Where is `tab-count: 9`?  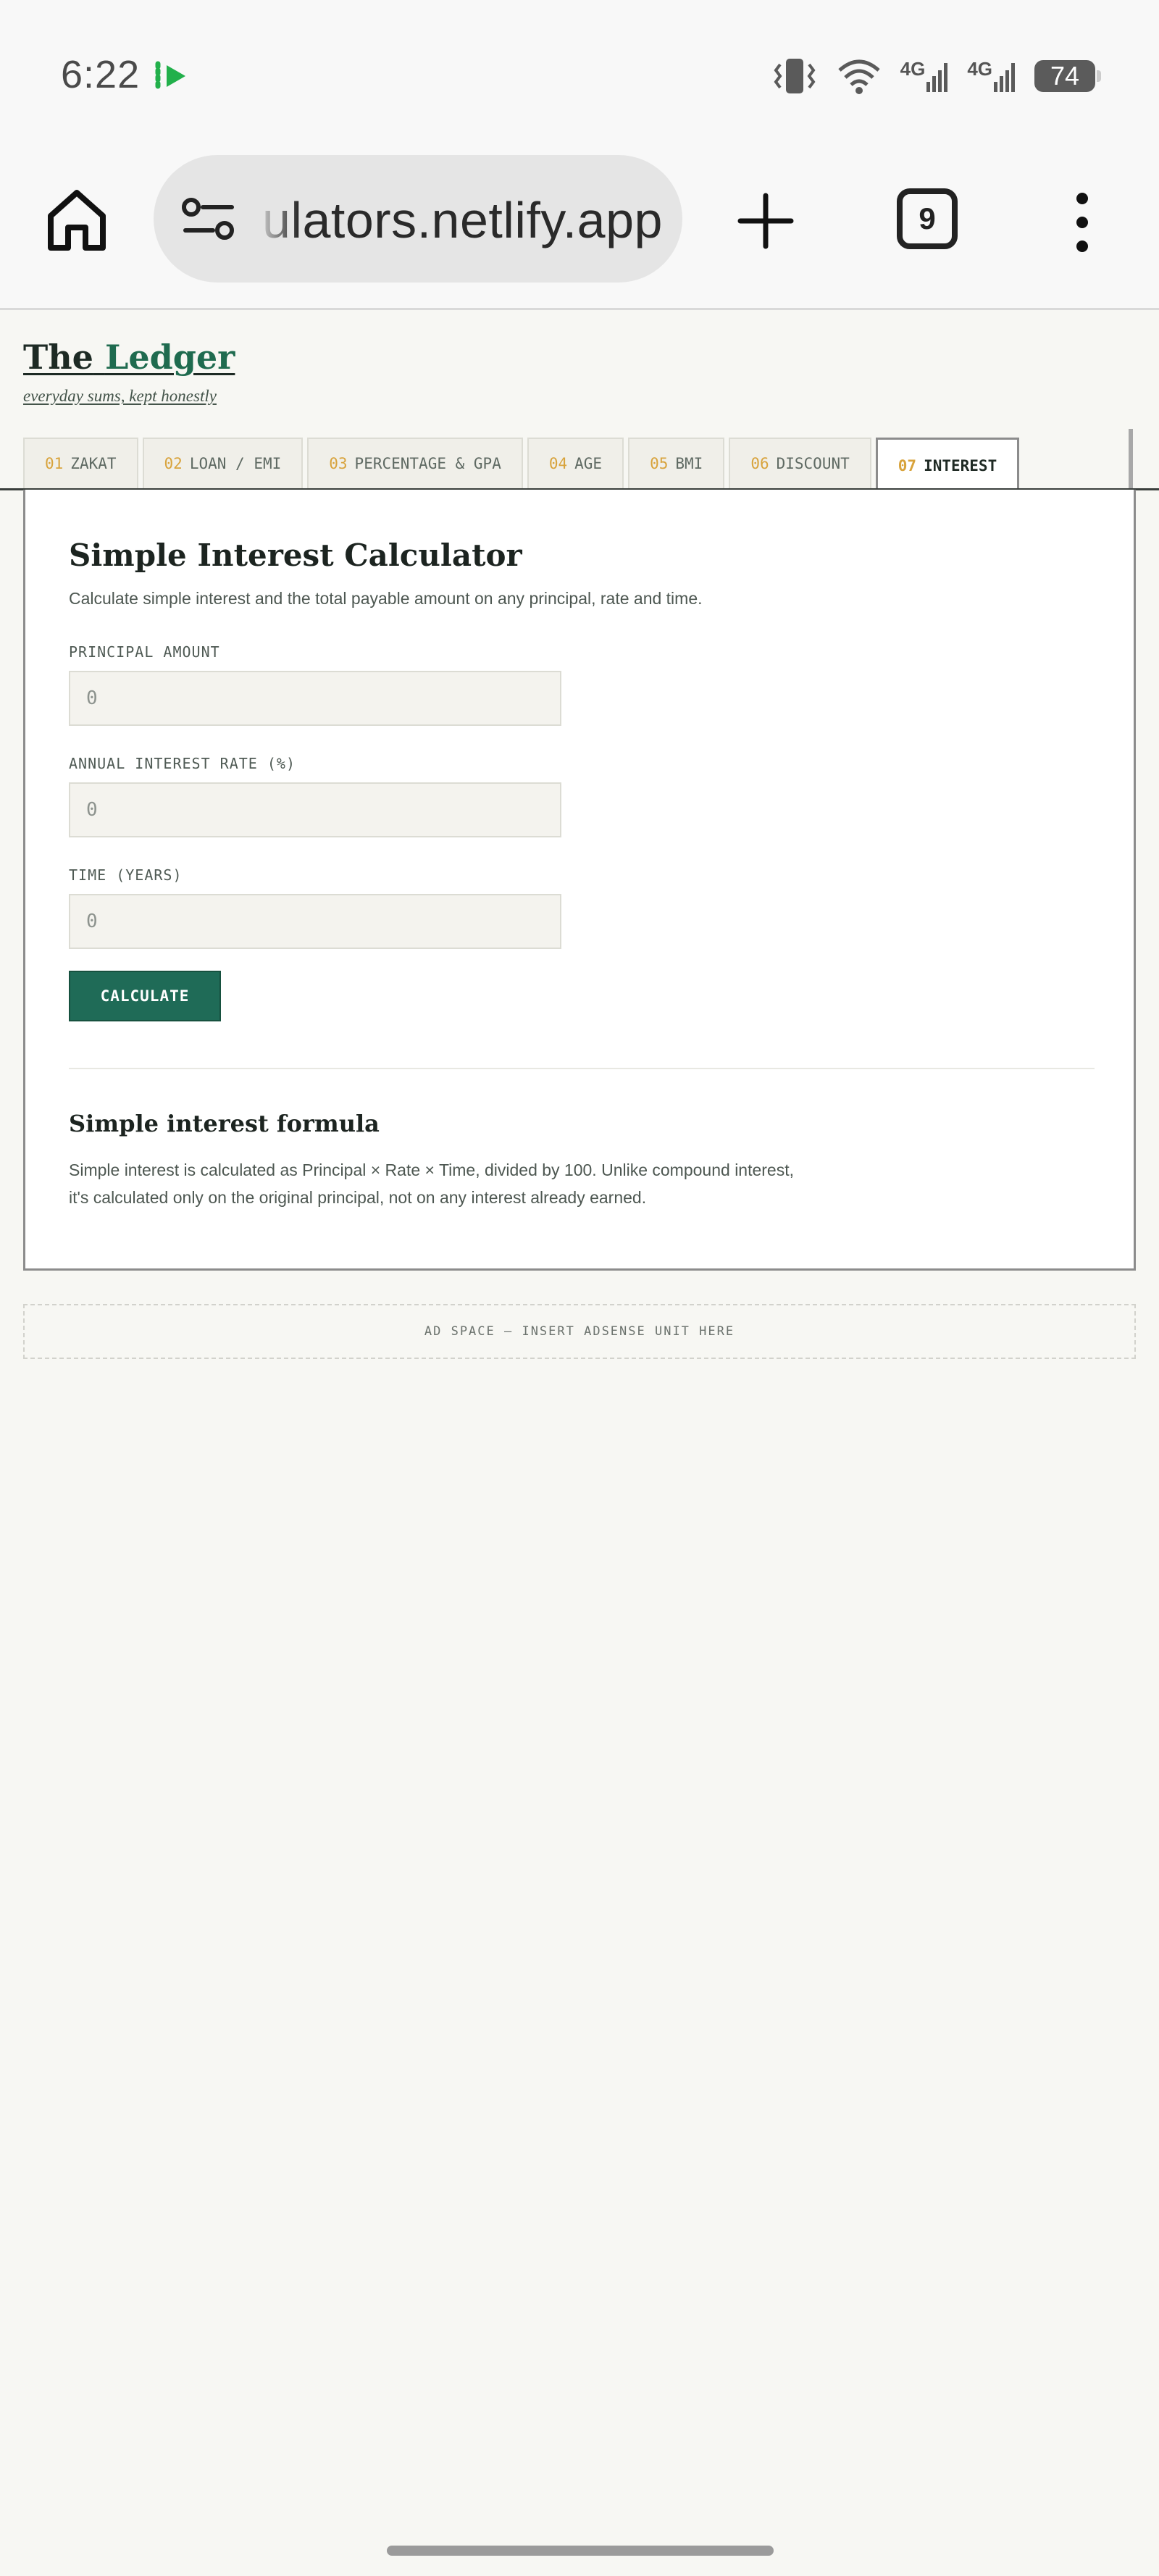 tab-count: 9 is located at coordinates (928, 218).